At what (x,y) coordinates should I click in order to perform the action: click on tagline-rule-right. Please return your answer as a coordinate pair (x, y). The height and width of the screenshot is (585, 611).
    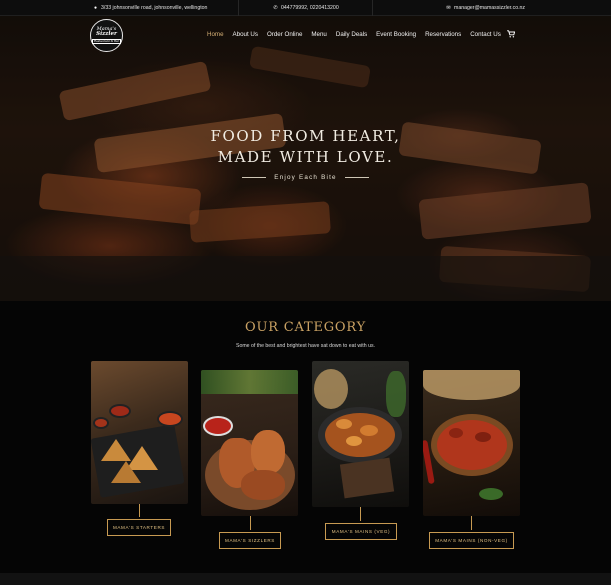
    Looking at the image, I should click on (356, 177).